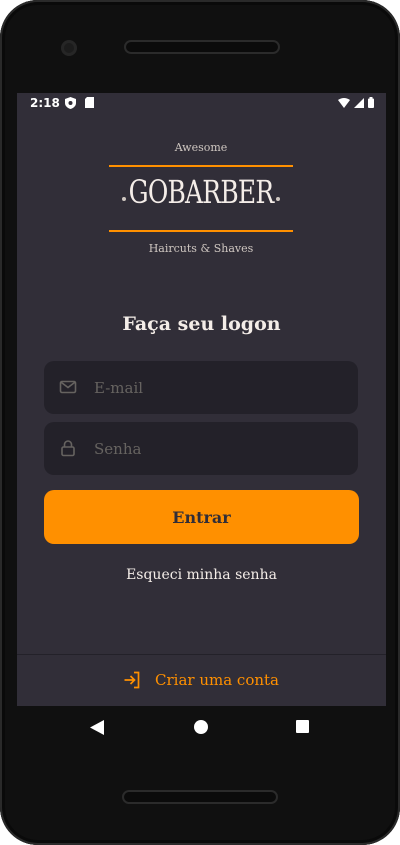  I want to click on gobarber-logo: Awesome GOBARBER Haircuts & Shaves, so click(201, 200).